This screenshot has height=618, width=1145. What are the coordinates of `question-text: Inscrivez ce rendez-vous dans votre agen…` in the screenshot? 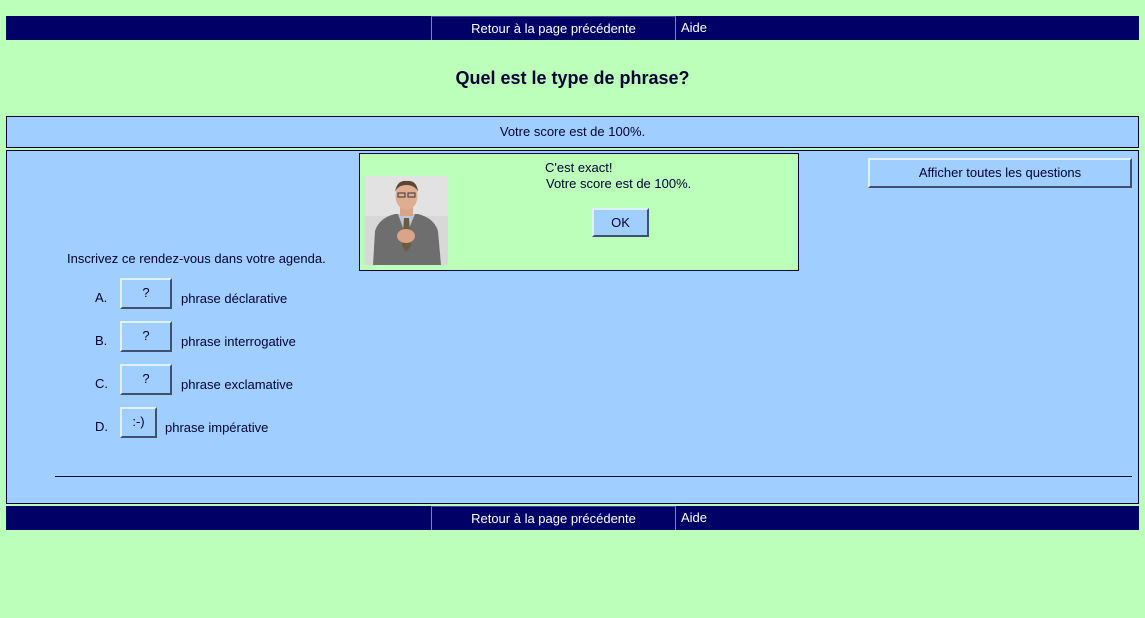 It's located at (196, 258).